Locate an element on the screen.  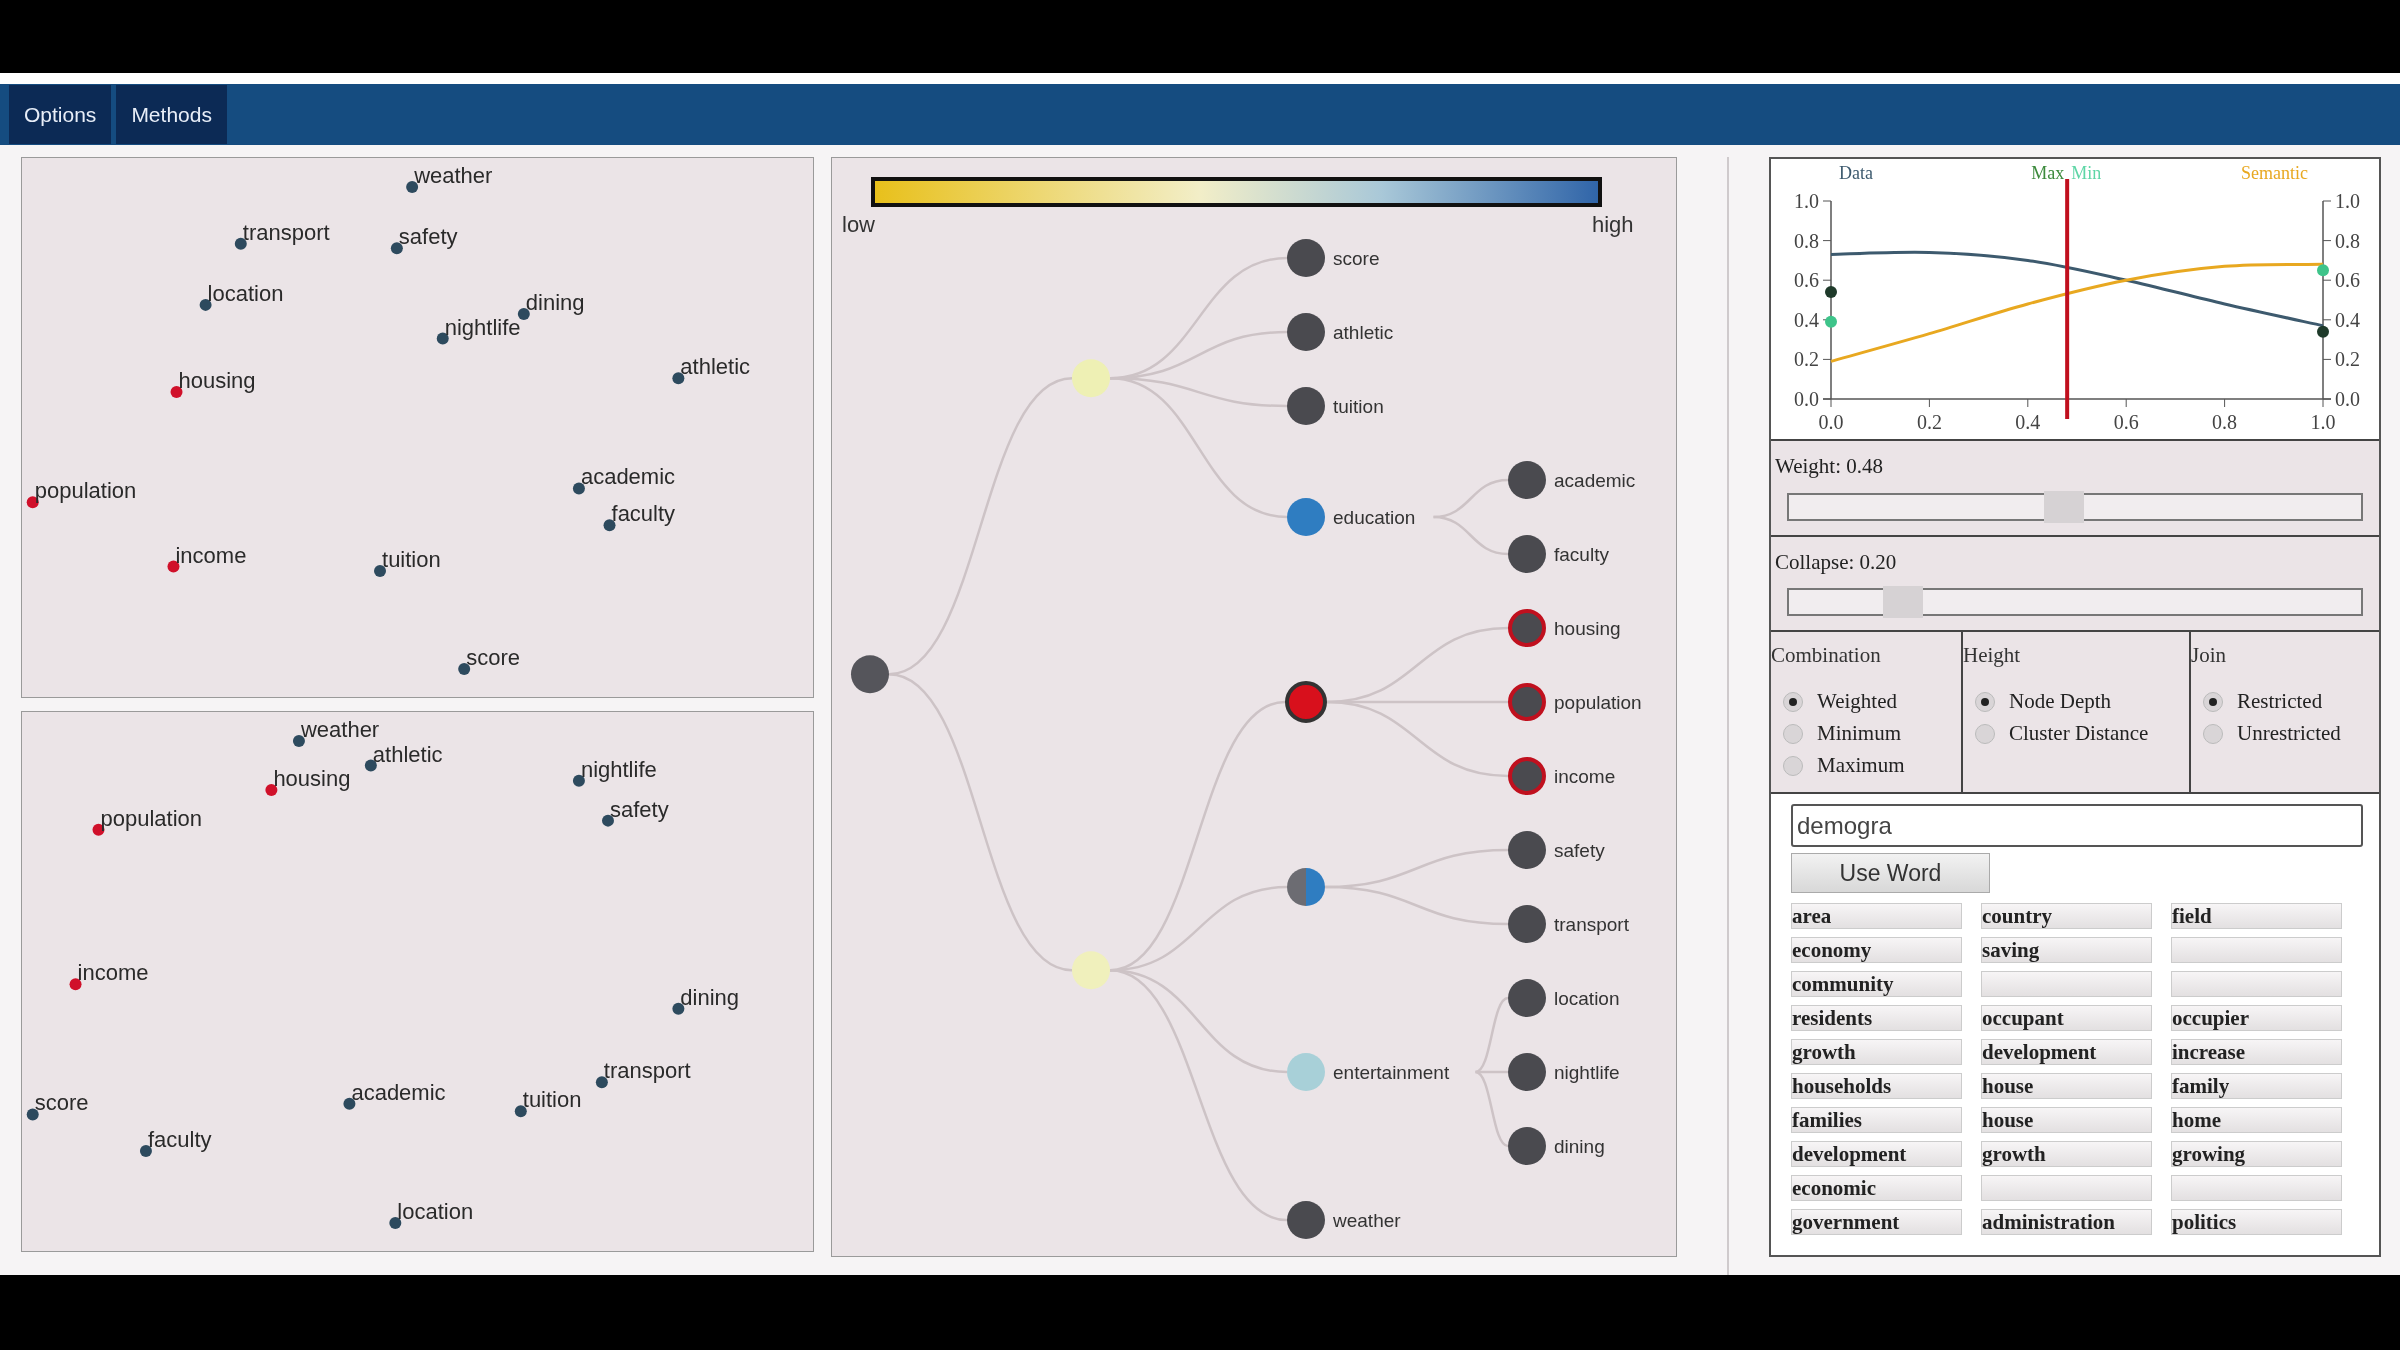
suggestion-item: politics is located at coordinates (2256, 1222).